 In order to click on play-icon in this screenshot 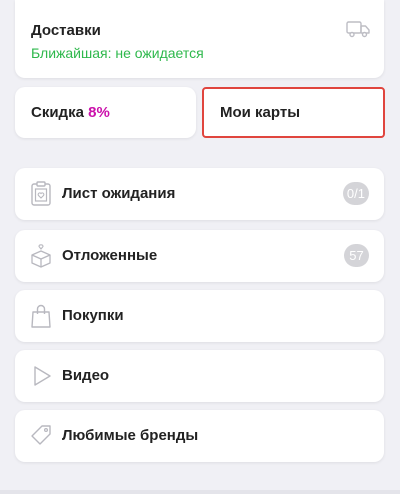, I will do `click(42, 376)`.